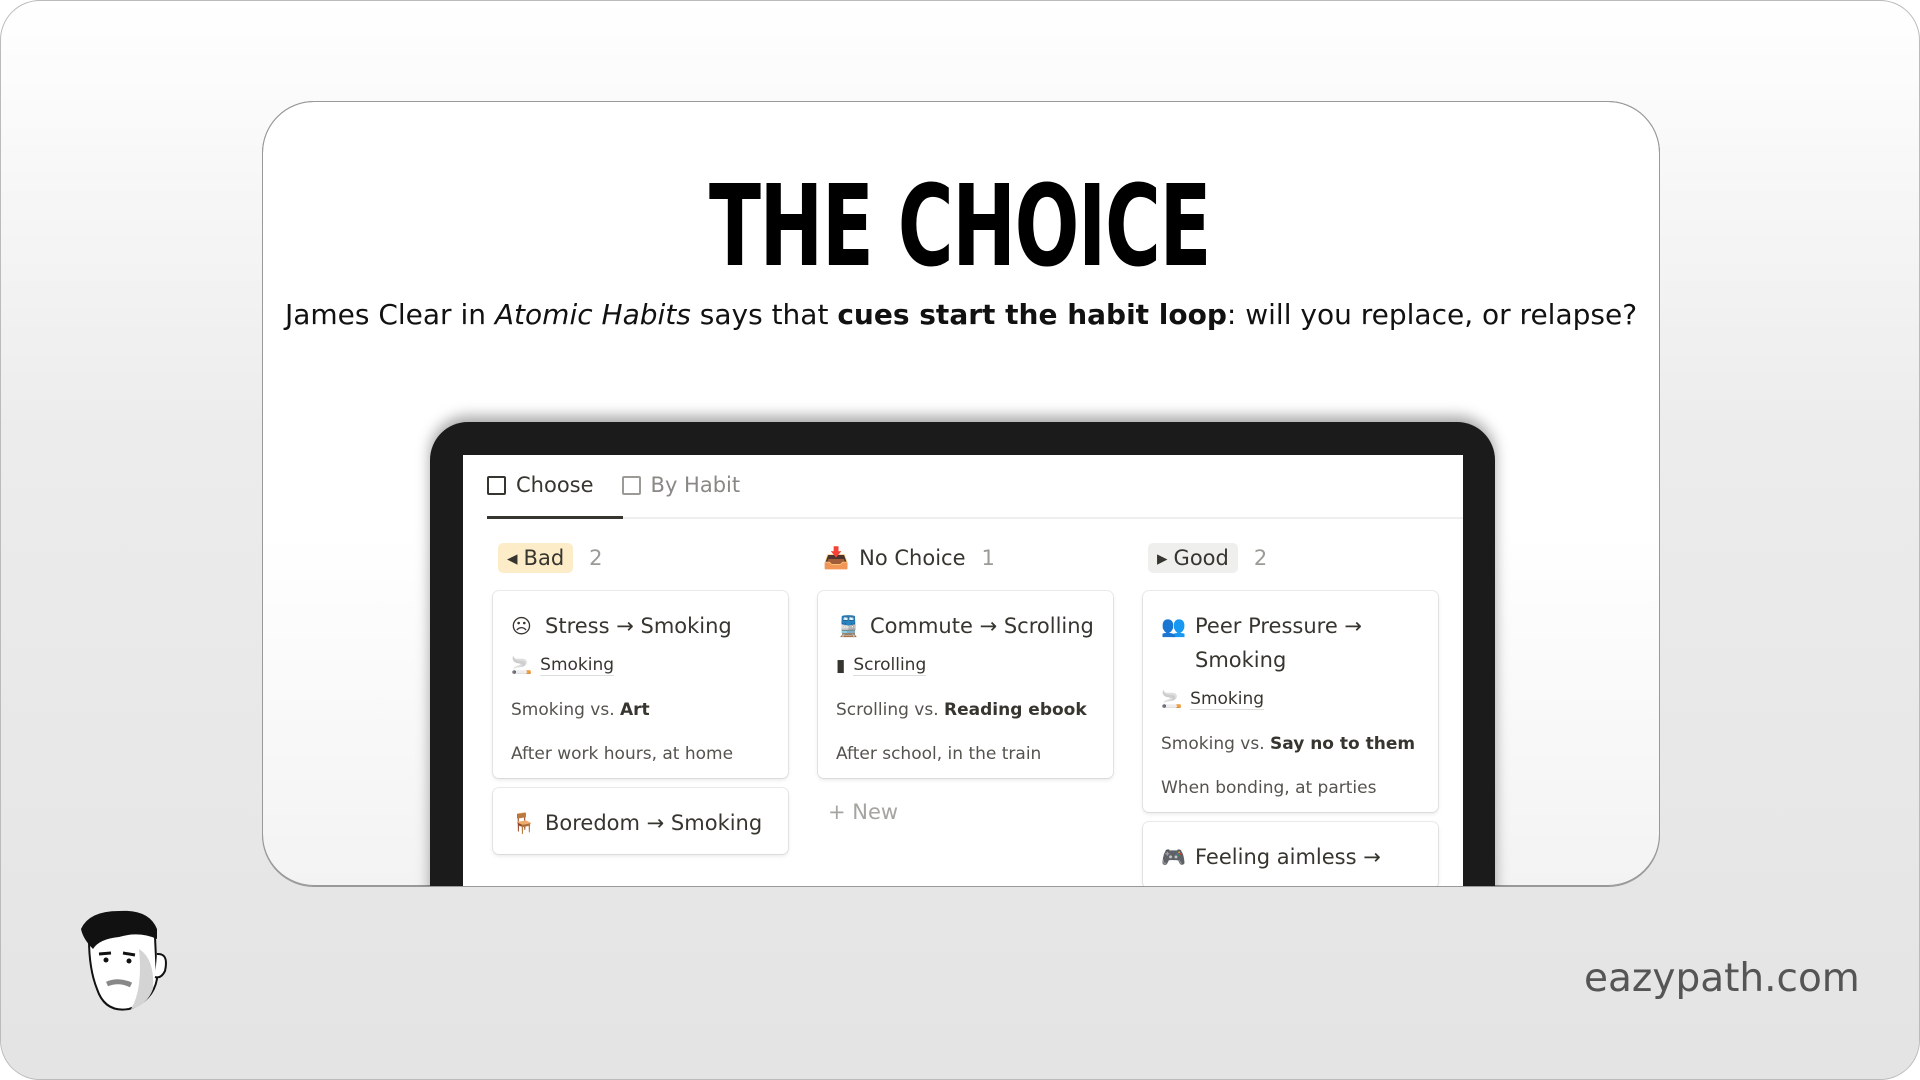 This screenshot has width=1920, height=1080. Describe the element at coordinates (523, 823) in the screenshot. I see `armchair-icon: 🪑` at that location.